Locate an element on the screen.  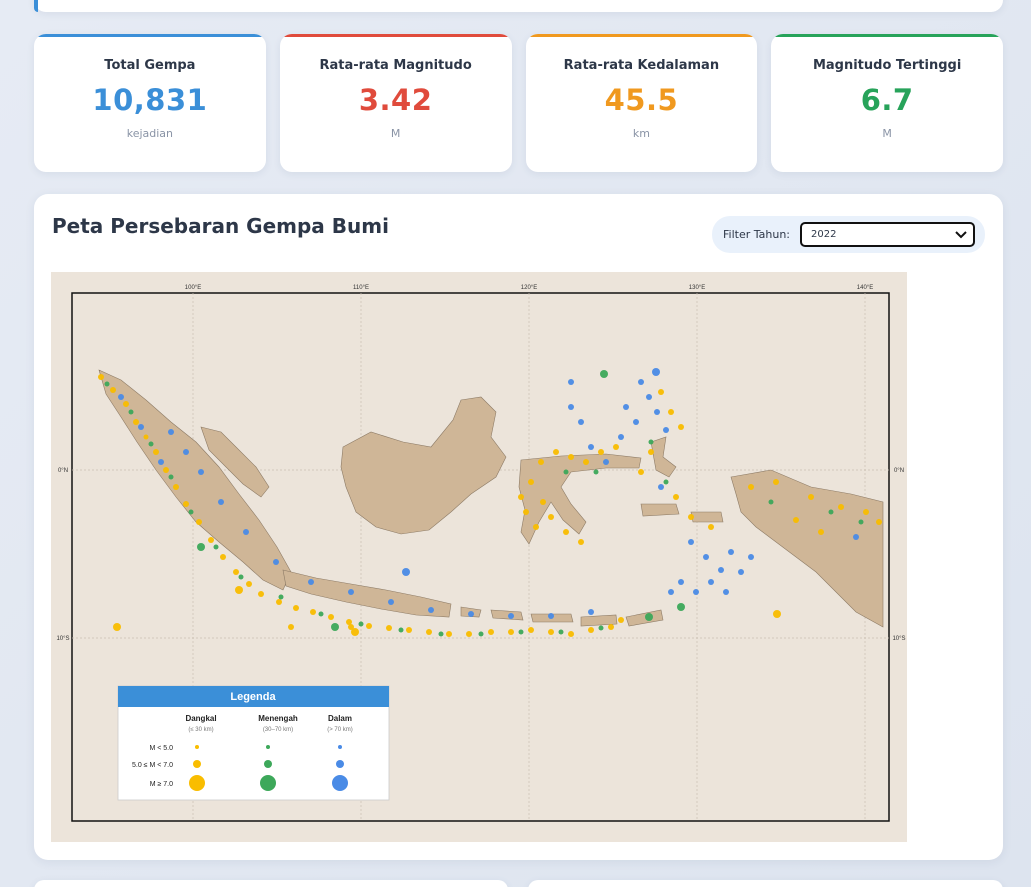
legend-symbol-shallow-small is located at coordinates (197, 747).